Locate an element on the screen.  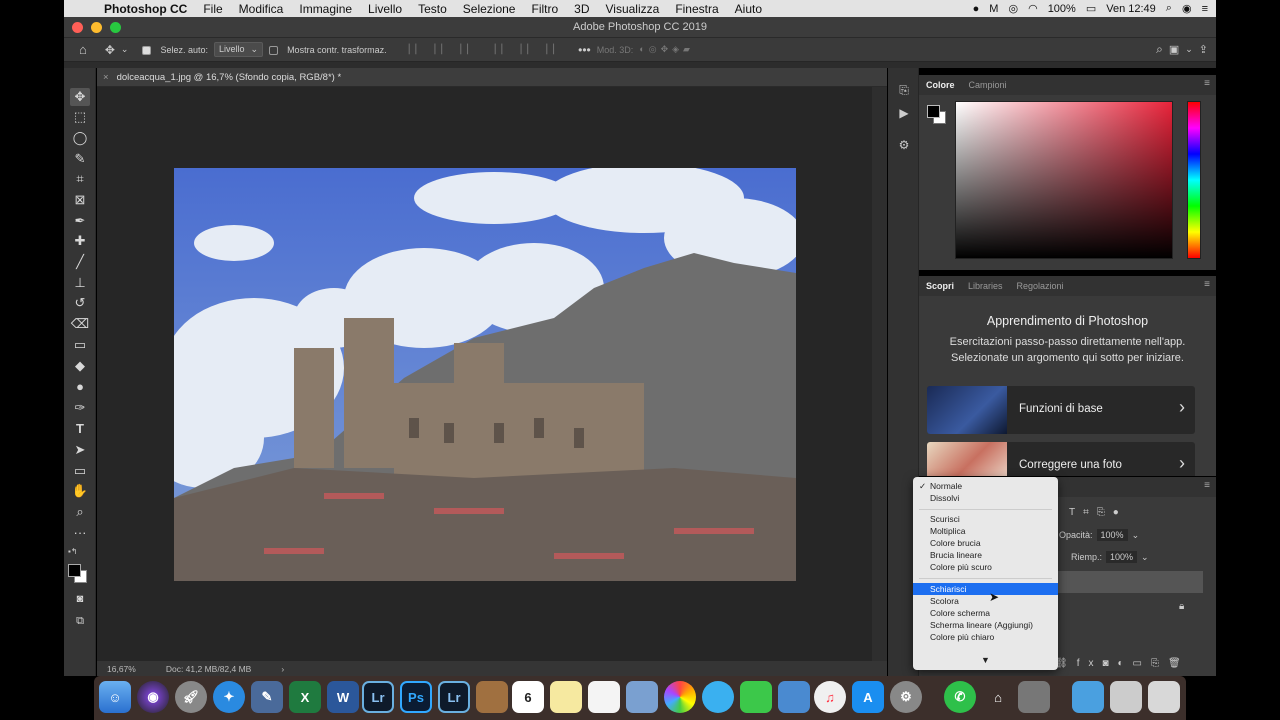
home-icon: ⌂ is located at coordinates (83, 49).